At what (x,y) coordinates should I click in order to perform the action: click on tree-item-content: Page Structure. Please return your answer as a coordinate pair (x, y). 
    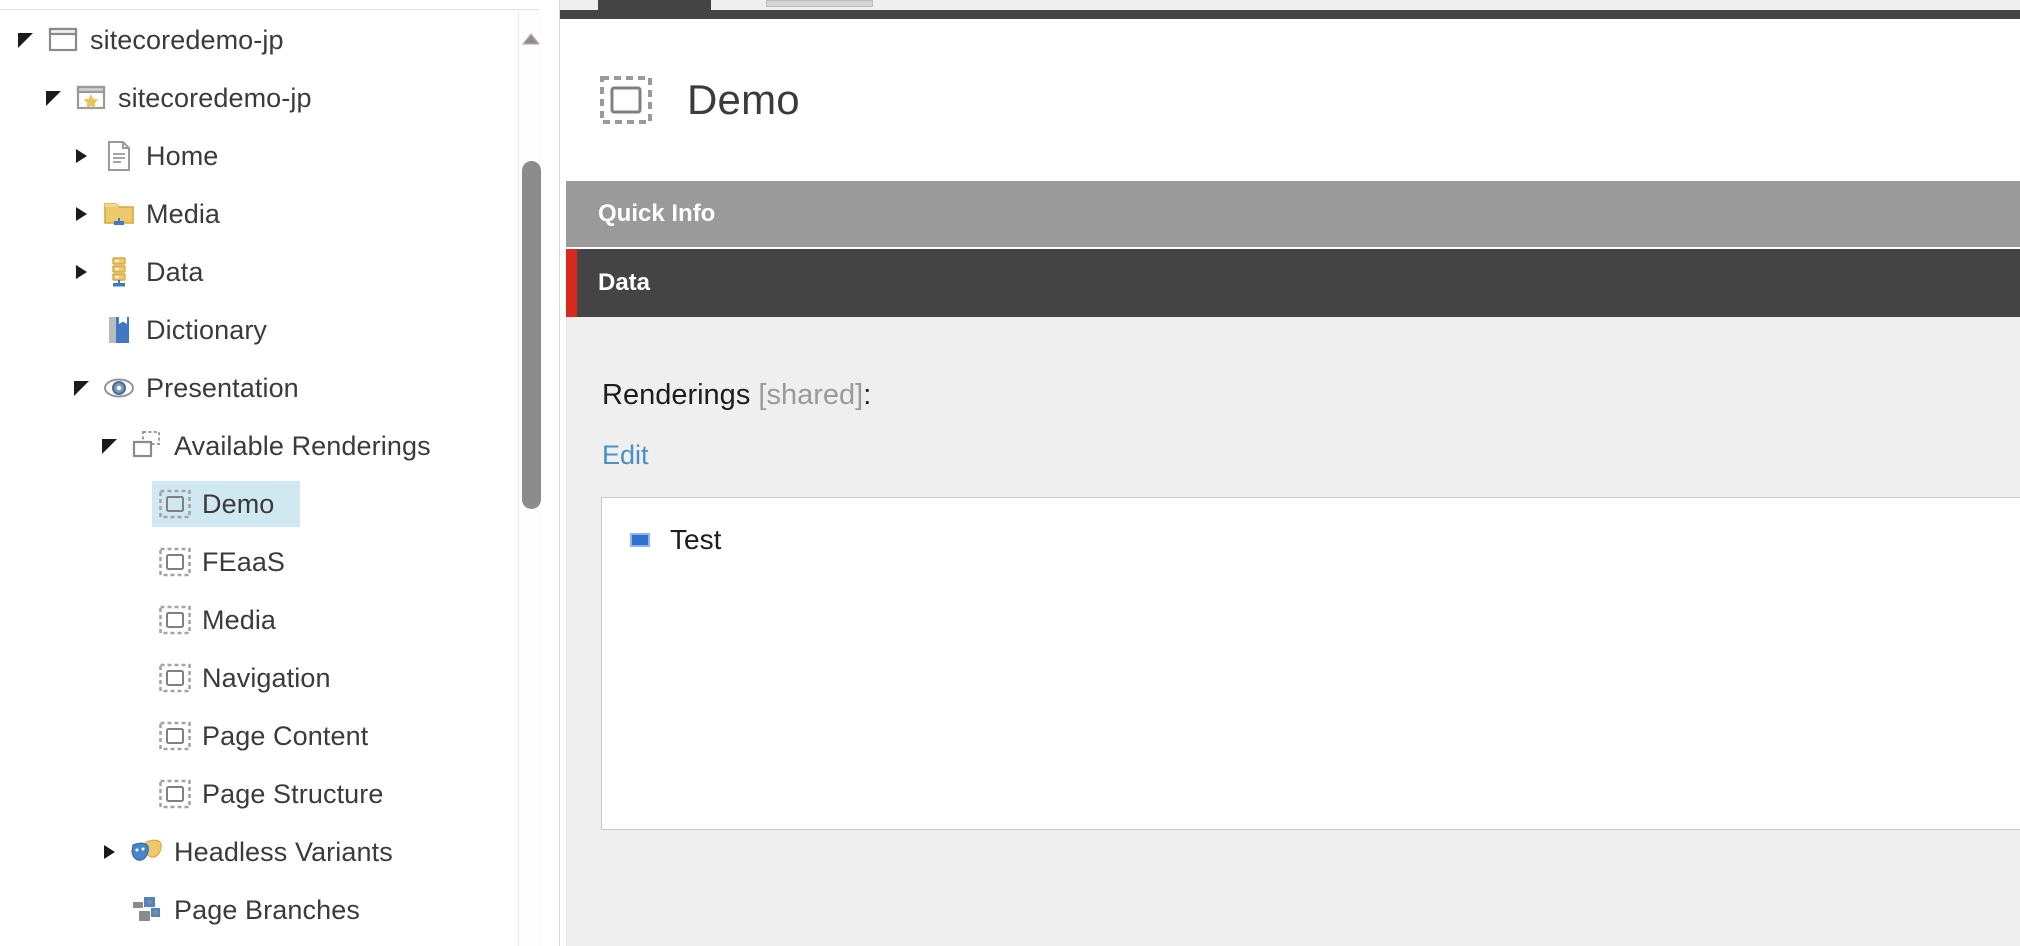
    Looking at the image, I should click on (281, 794).